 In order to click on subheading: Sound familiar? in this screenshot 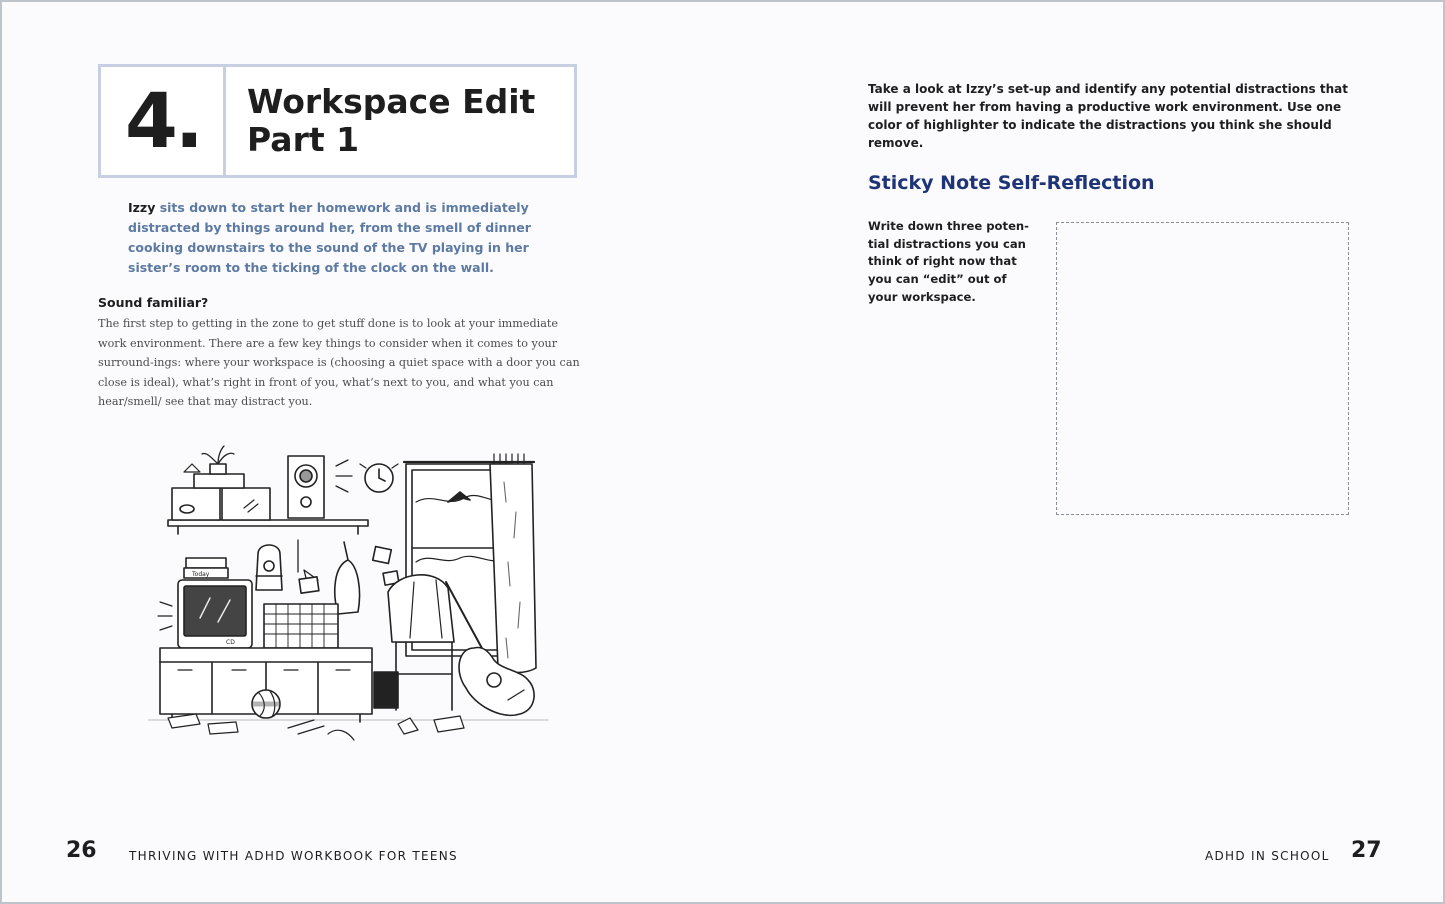, I will do `click(153, 302)`.